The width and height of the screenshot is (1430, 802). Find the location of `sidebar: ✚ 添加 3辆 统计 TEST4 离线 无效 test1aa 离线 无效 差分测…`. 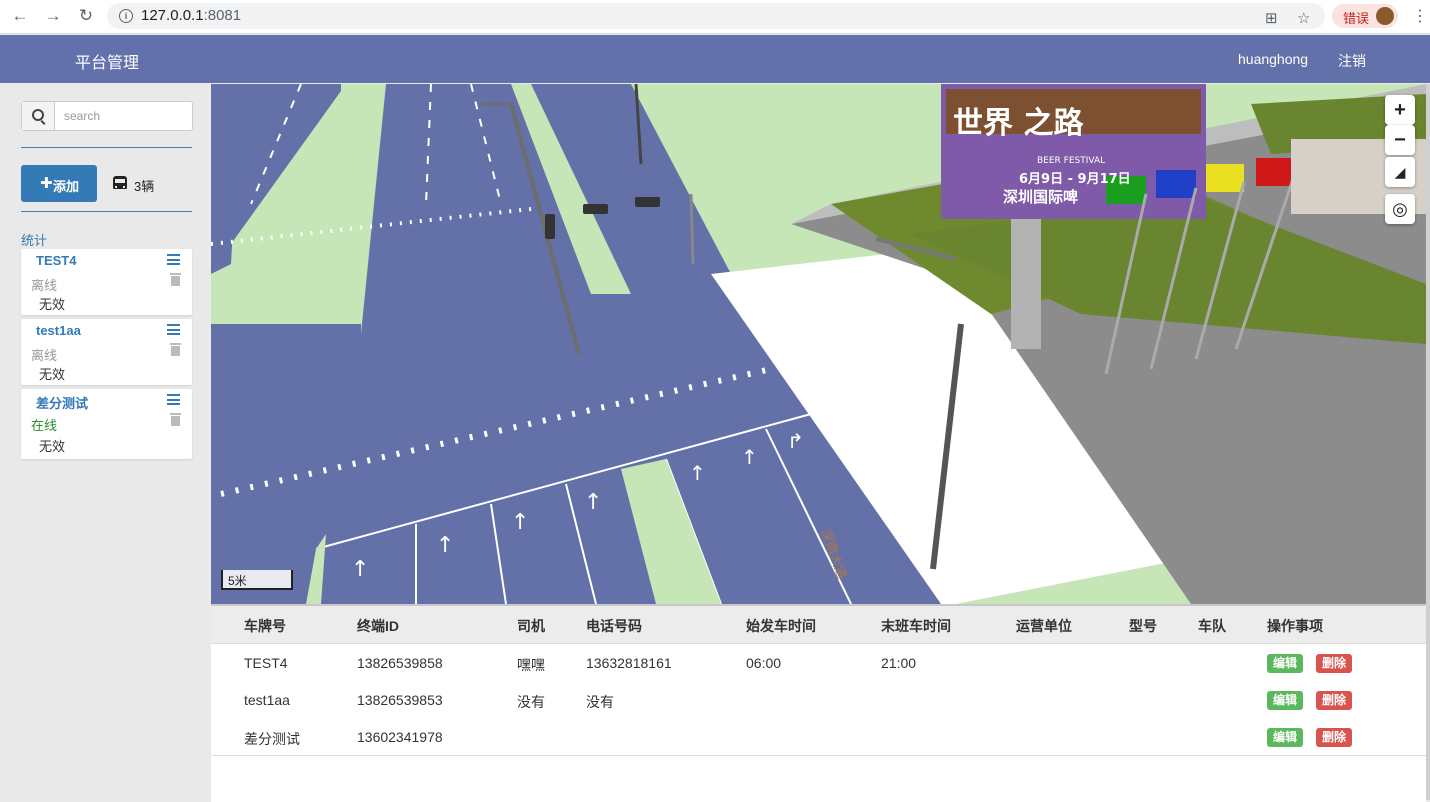

sidebar: ✚ 添加 3辆 统计 TEST4 离线 无效 test1aa 离线 无效 差分测… is located at coordinates (109, 442).